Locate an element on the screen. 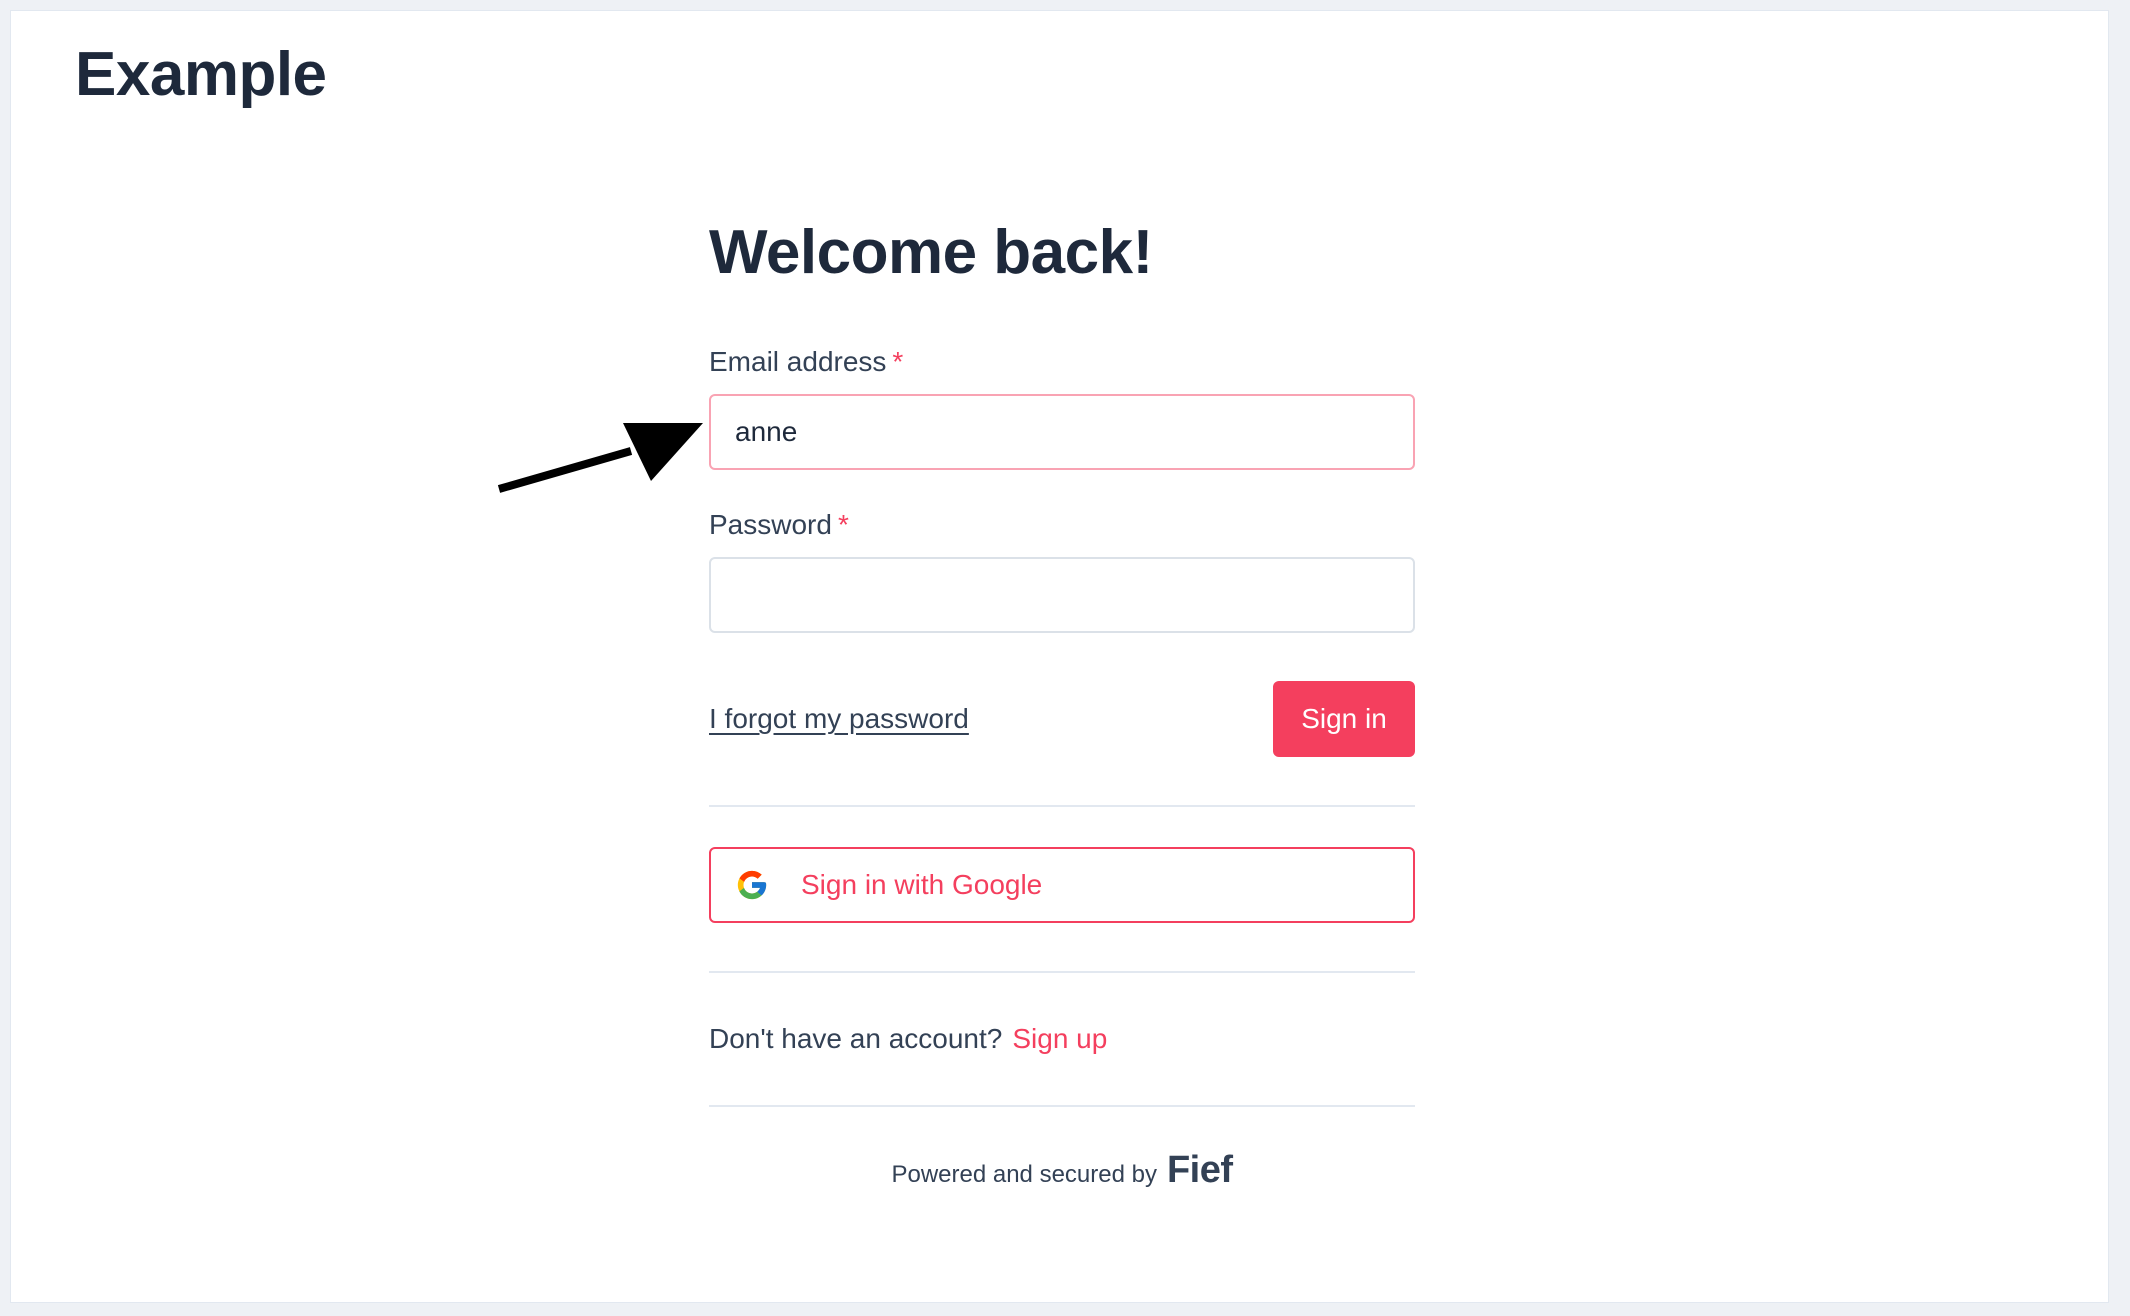  form-actions: I forgot my password Sign in is located at coordinates (1062, 719).